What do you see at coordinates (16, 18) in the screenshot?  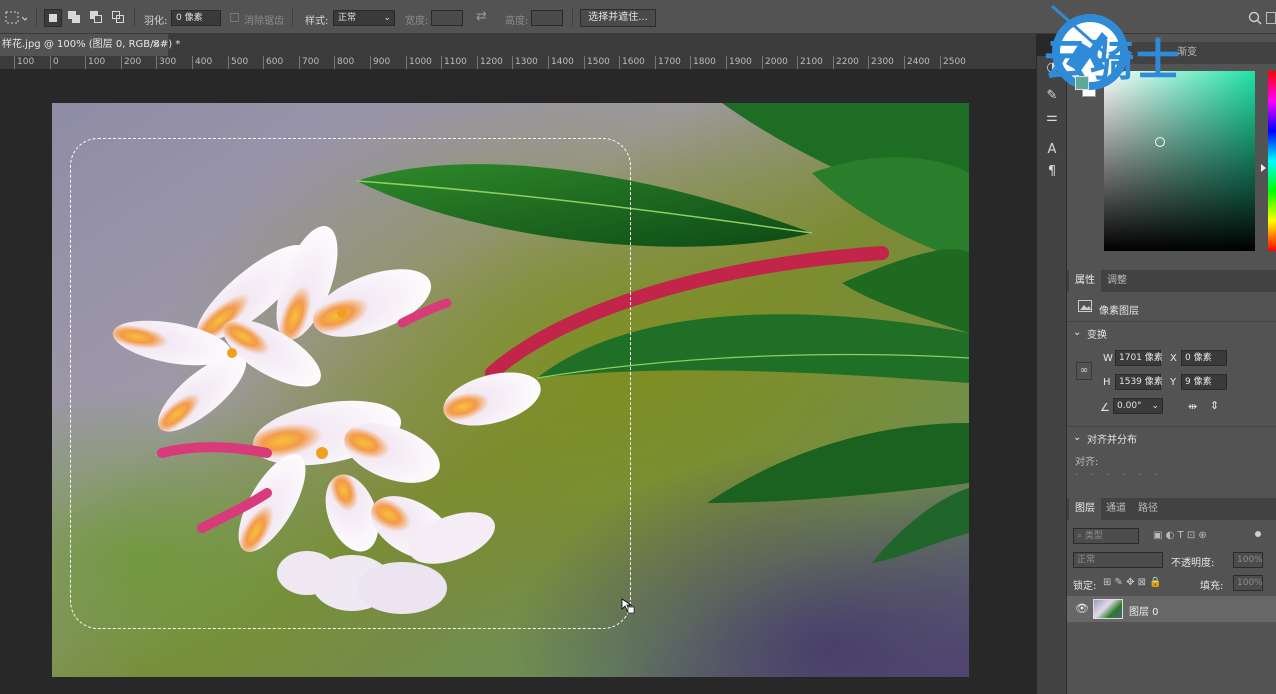 I see `marquee-tool-icon` at bounding box center [16, 18].